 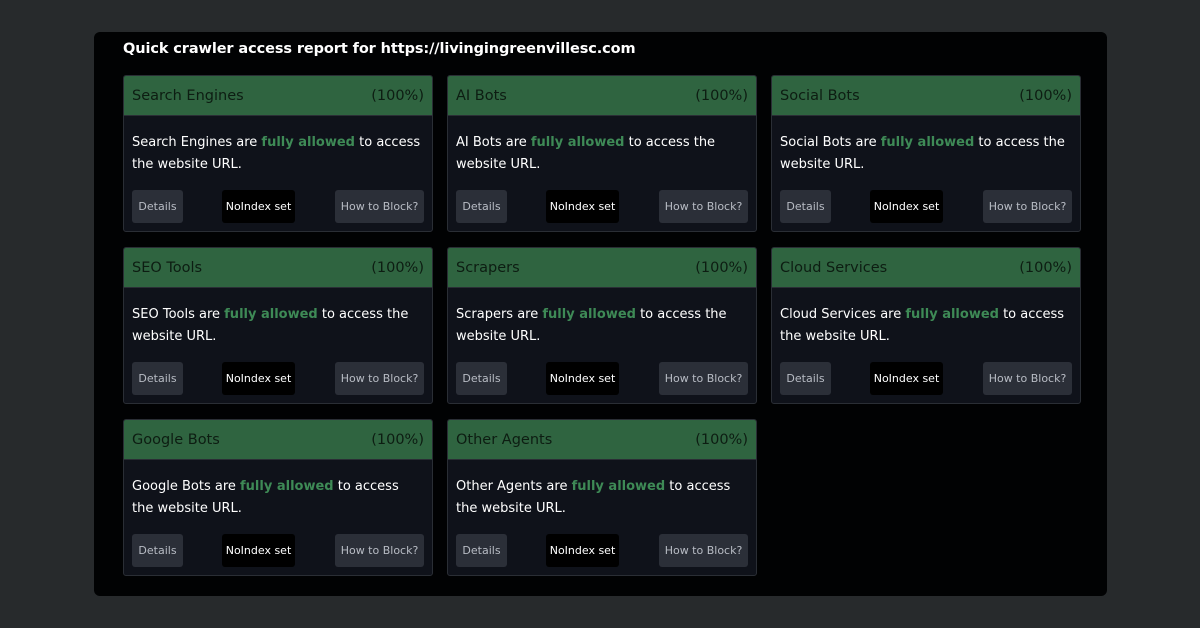 What do you see at coordinates (278, 96) in the screenshot?
I see `card-header: Search Engines (100%)` at bounding box center [278, 96].